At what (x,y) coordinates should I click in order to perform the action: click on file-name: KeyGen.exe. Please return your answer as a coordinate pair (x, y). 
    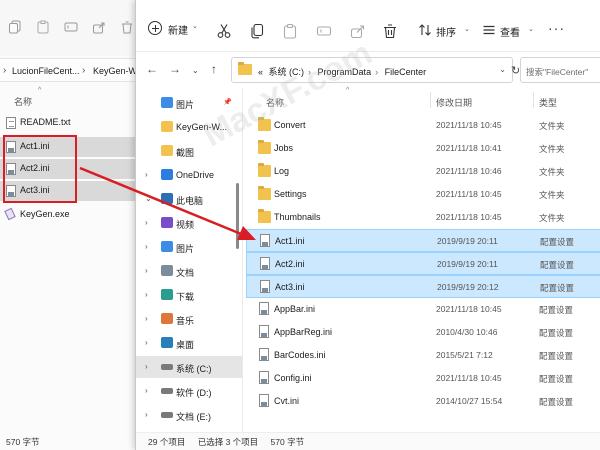
    Looking at the image, I should click on (45, 214).